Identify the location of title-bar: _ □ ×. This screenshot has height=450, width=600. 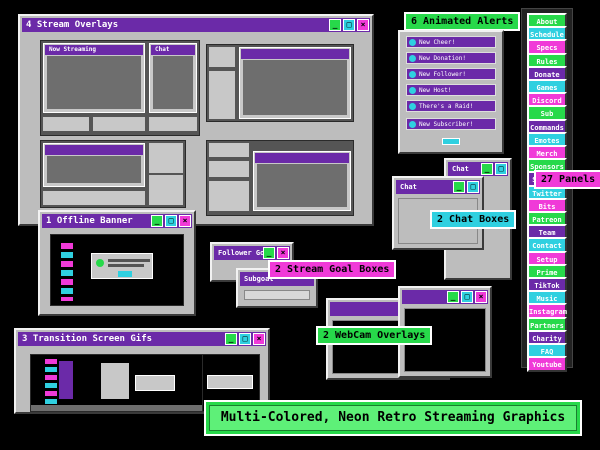
(445, 297).